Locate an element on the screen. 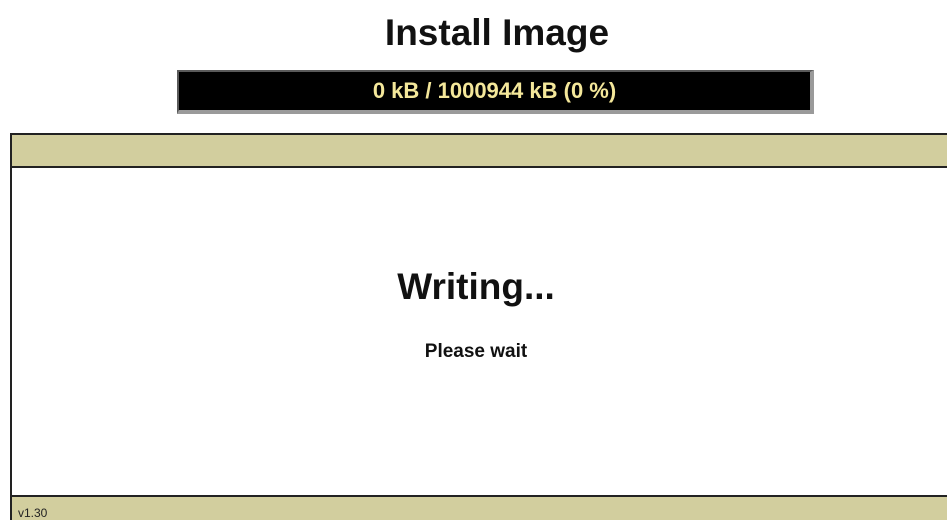 Image resolution: width=947 pixels, height=520 pixels. status-subtitle: Please wait is located at coordinates (476, 351).